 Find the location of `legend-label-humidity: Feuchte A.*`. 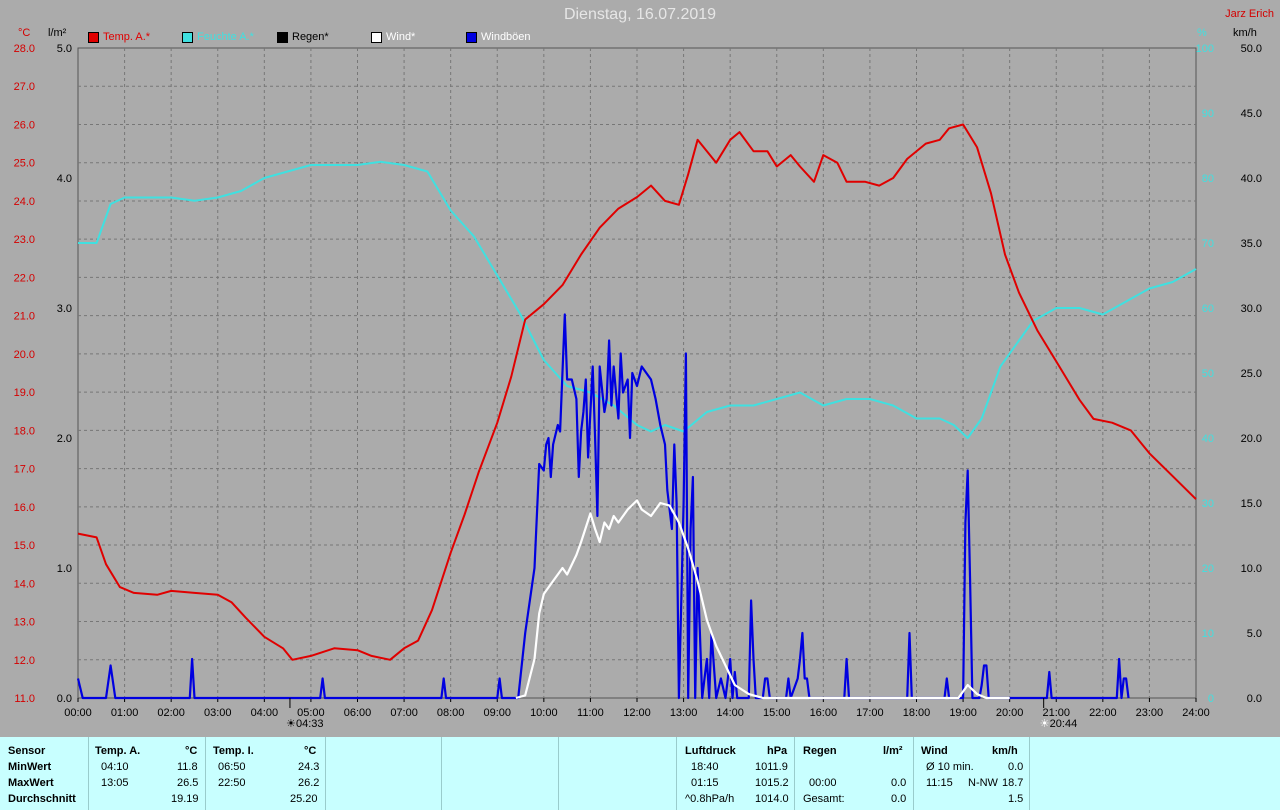

legend-label-humidity: Feuchte A.* is located at coordinates (225, 37).